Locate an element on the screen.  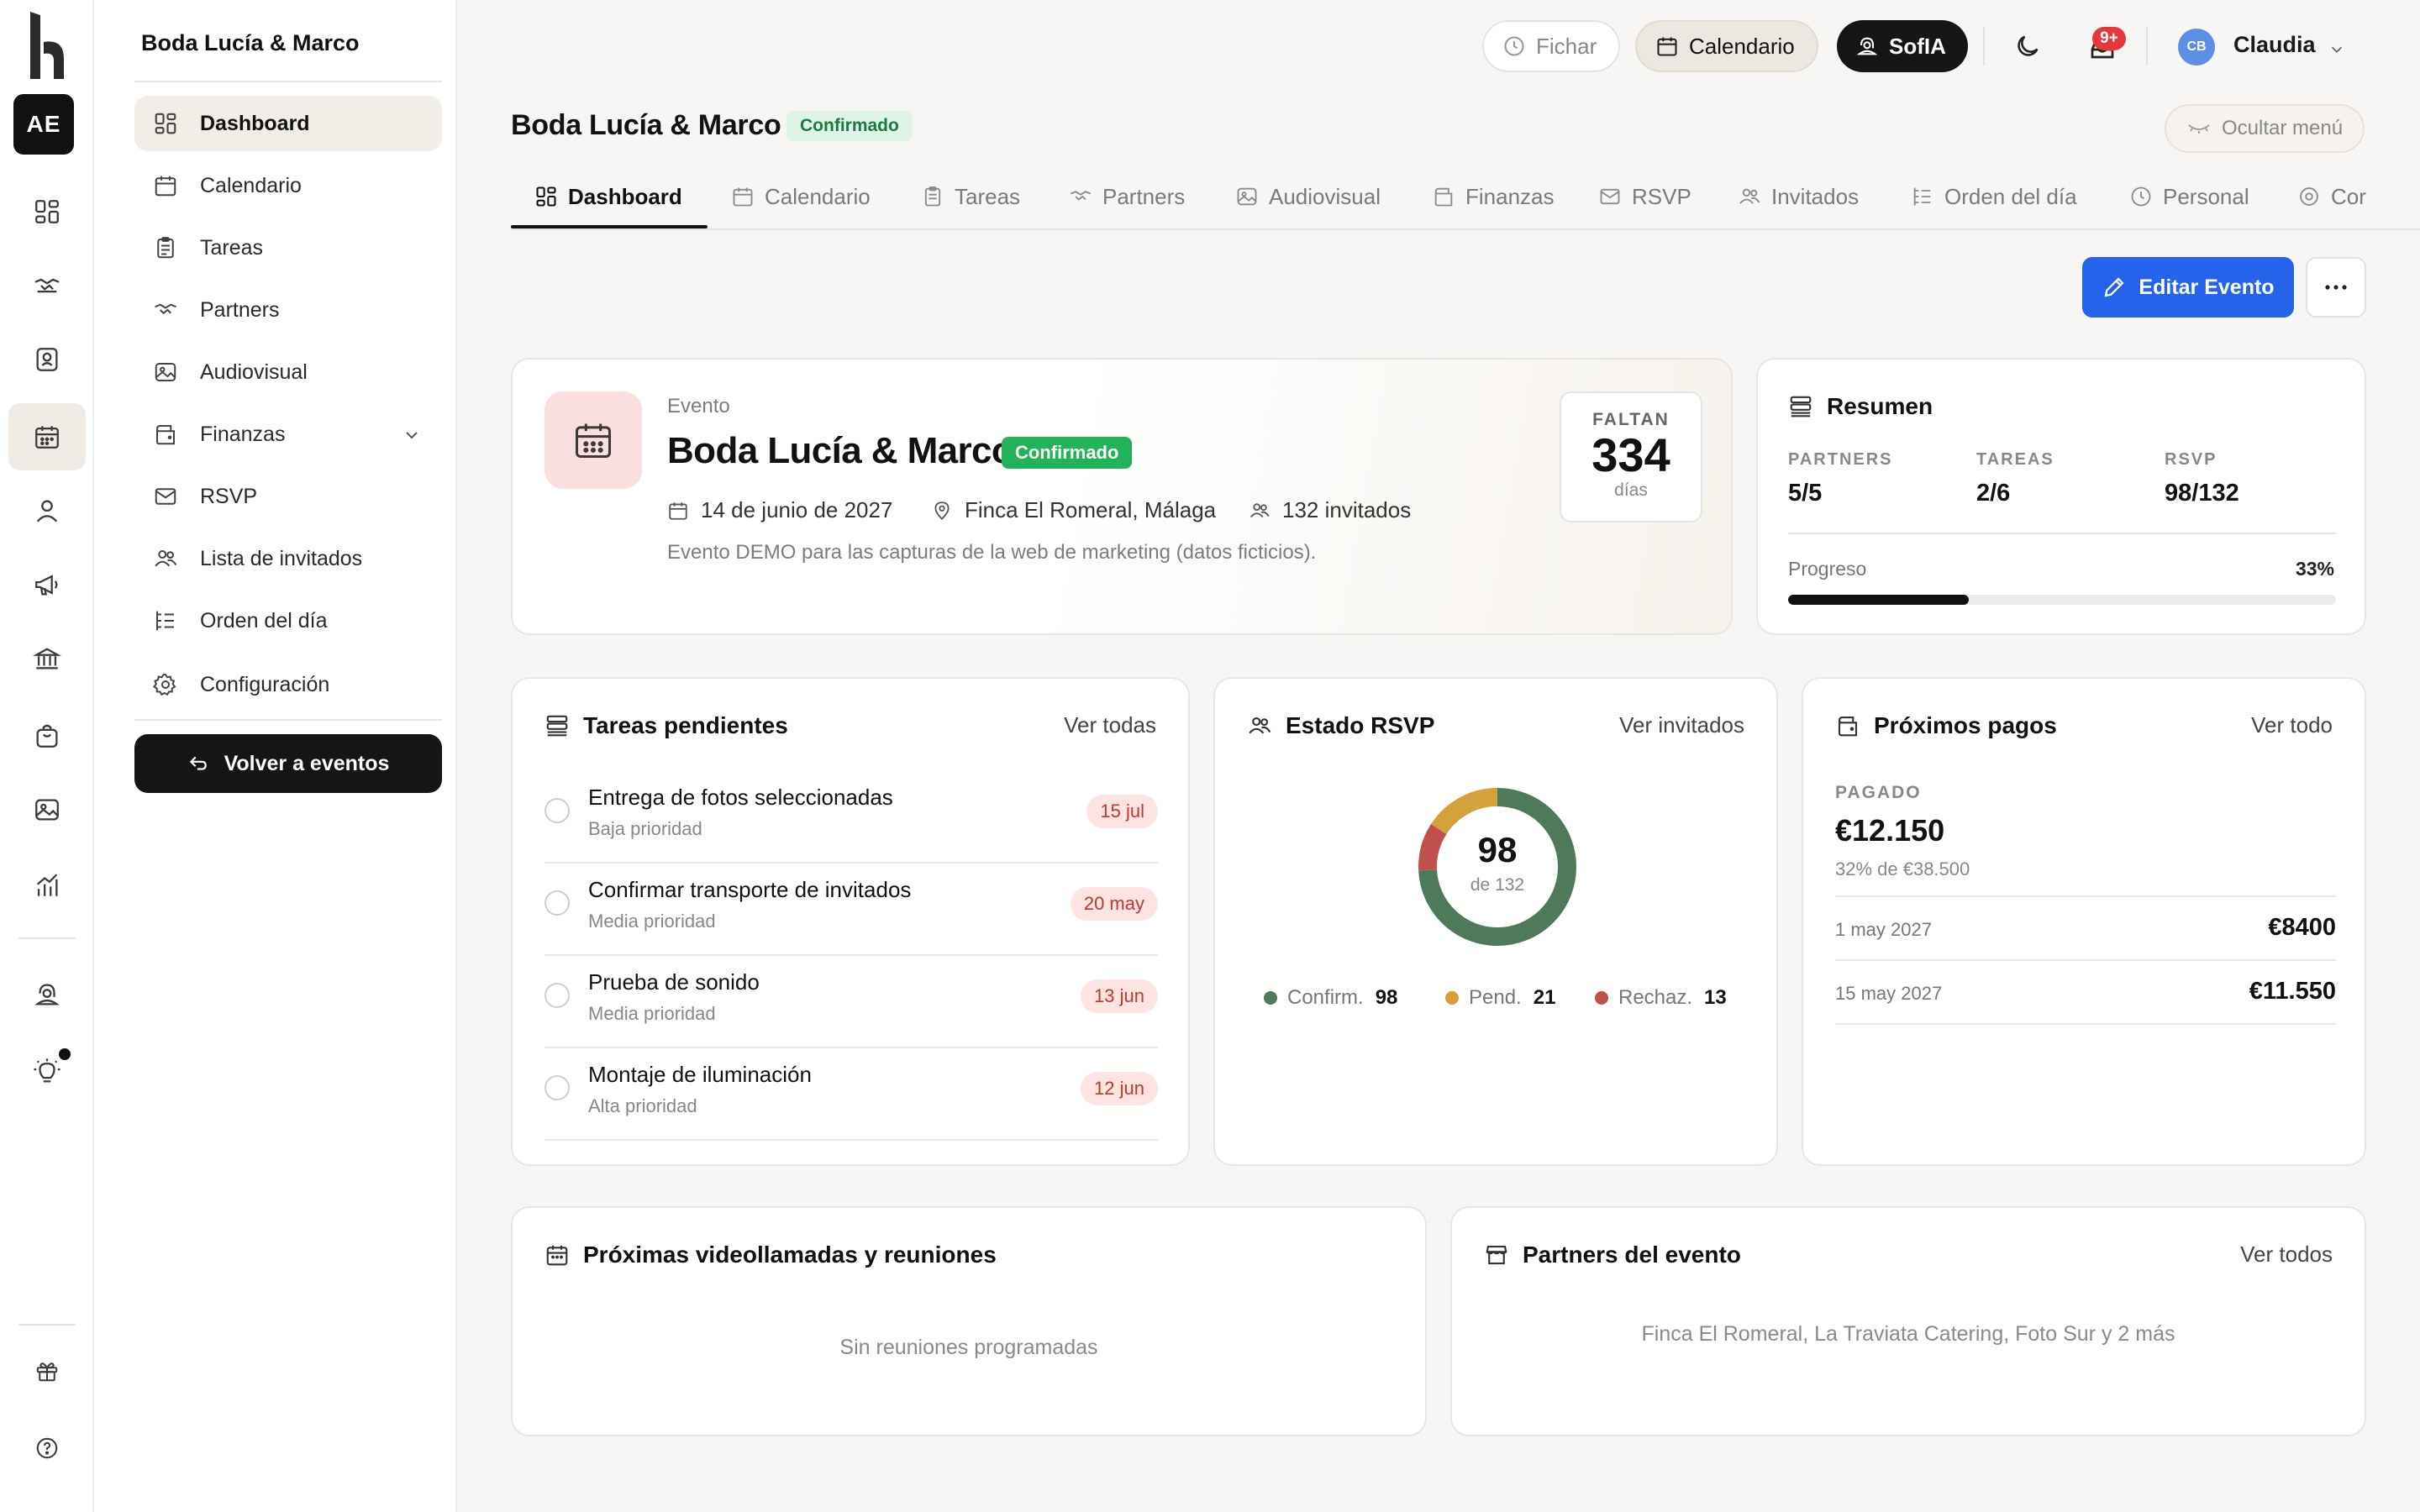
more-options-button is located at coordinates (2336, 287).